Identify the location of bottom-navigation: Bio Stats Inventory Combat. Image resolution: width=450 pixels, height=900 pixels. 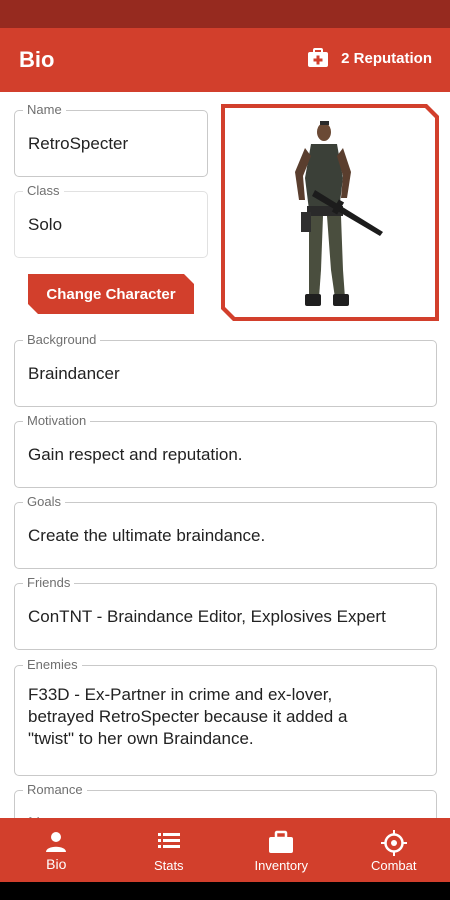
(225, 850).